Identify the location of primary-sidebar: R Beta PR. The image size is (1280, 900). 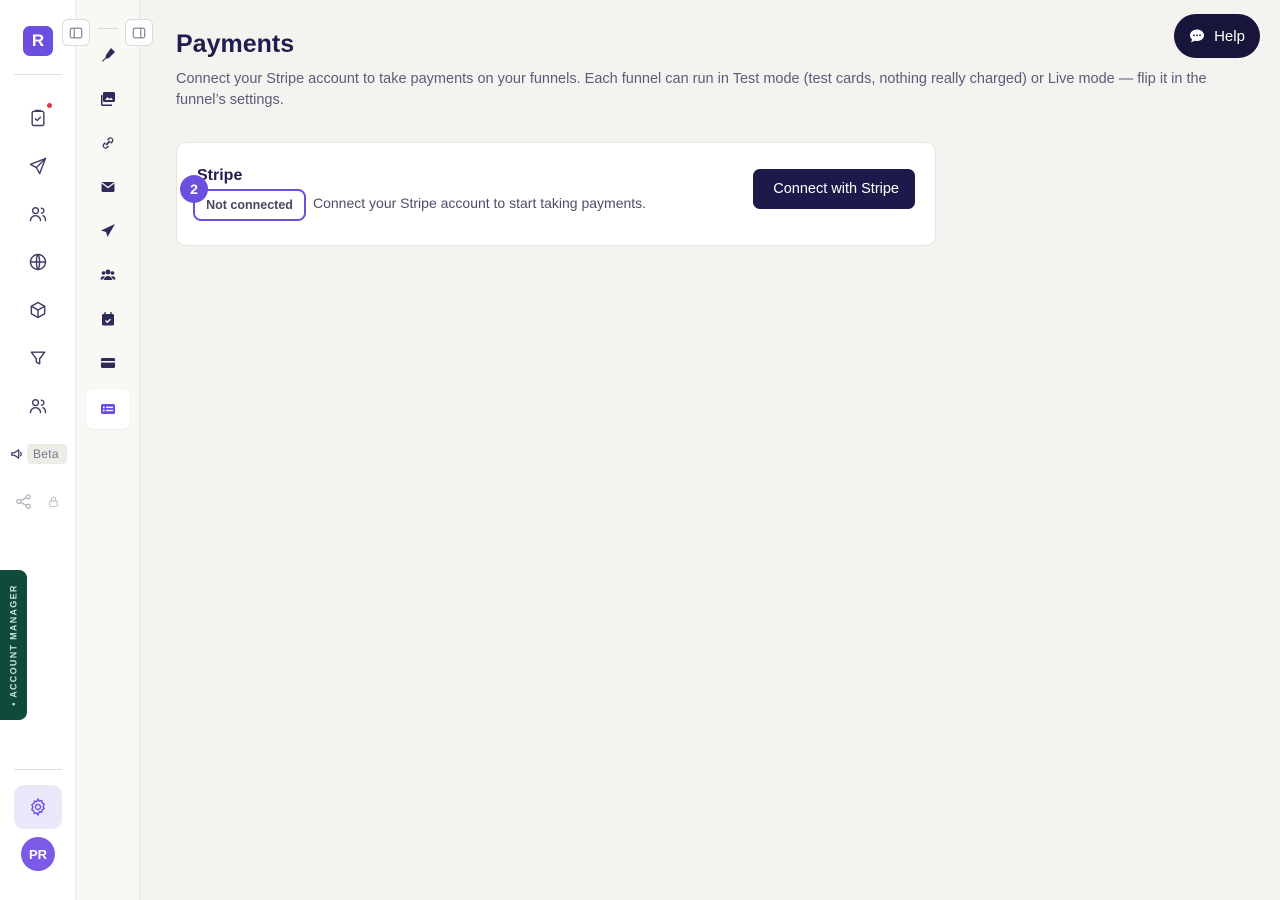
(38, 450).